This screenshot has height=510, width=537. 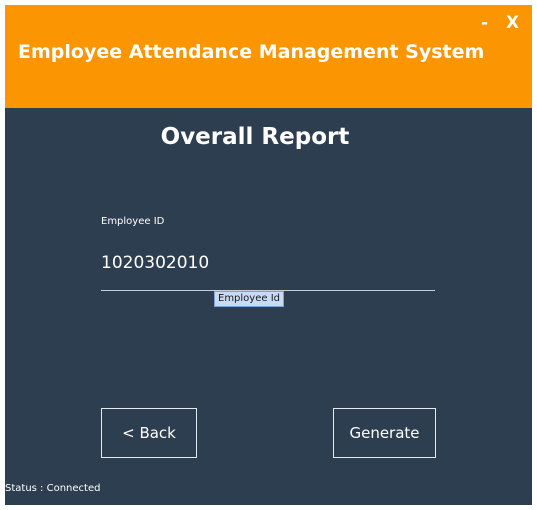 I want to click on close-button: X, so click(x=512, y=23).